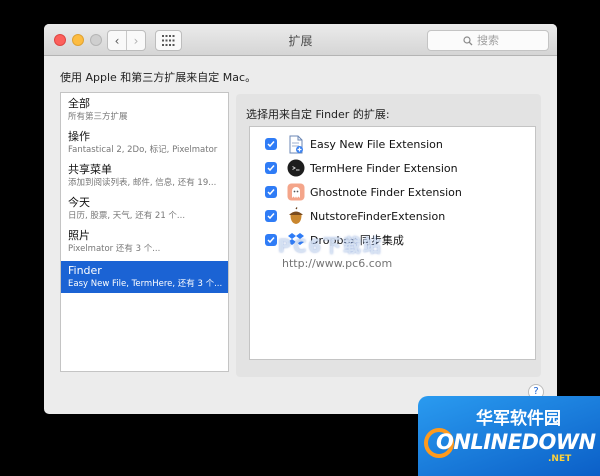  I want to click on new-file-icon, so click(296, 144).